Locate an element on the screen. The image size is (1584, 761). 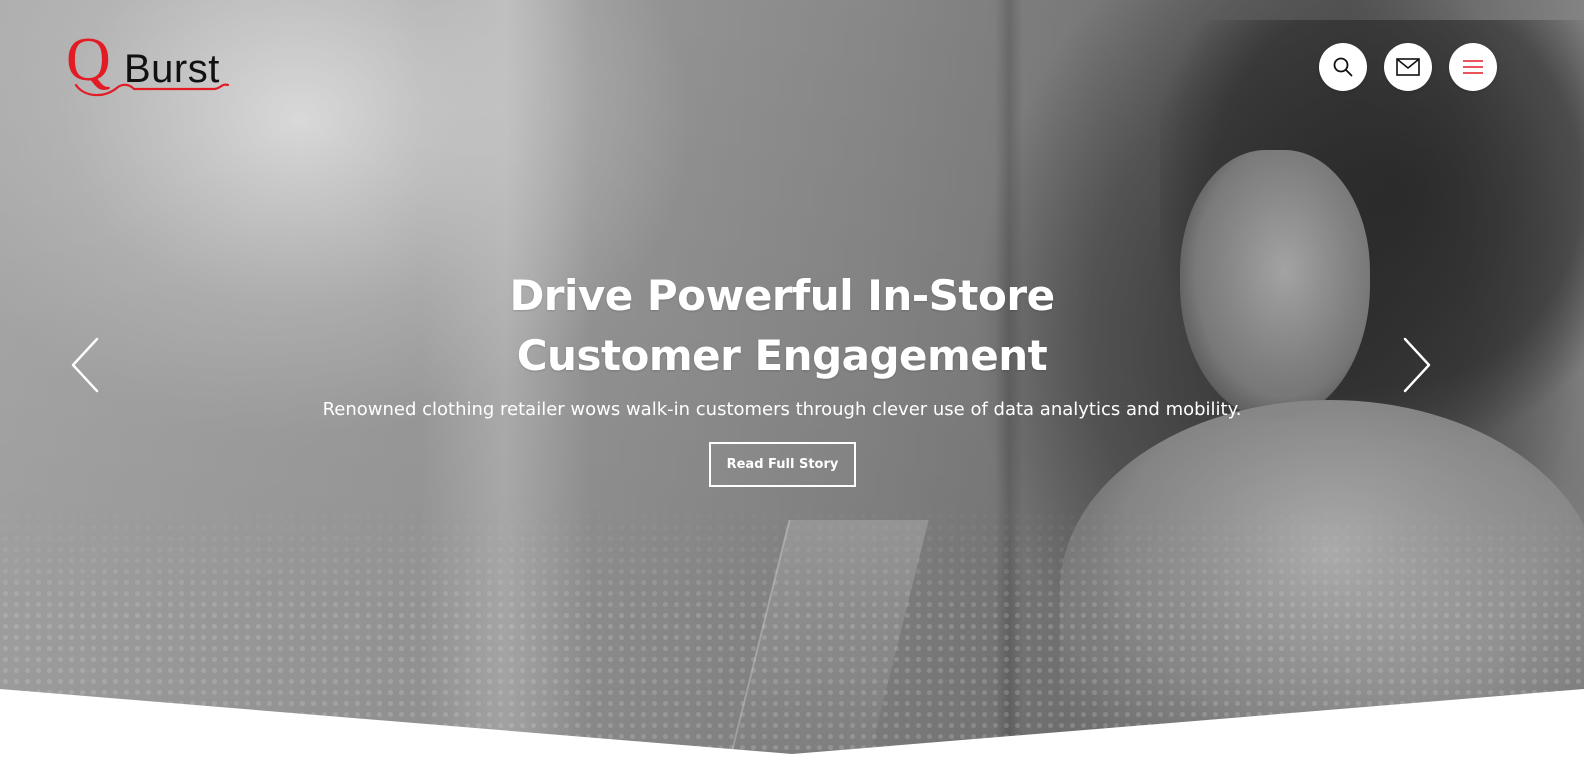
carousel-next-button is located at coordinates (1416, 365).